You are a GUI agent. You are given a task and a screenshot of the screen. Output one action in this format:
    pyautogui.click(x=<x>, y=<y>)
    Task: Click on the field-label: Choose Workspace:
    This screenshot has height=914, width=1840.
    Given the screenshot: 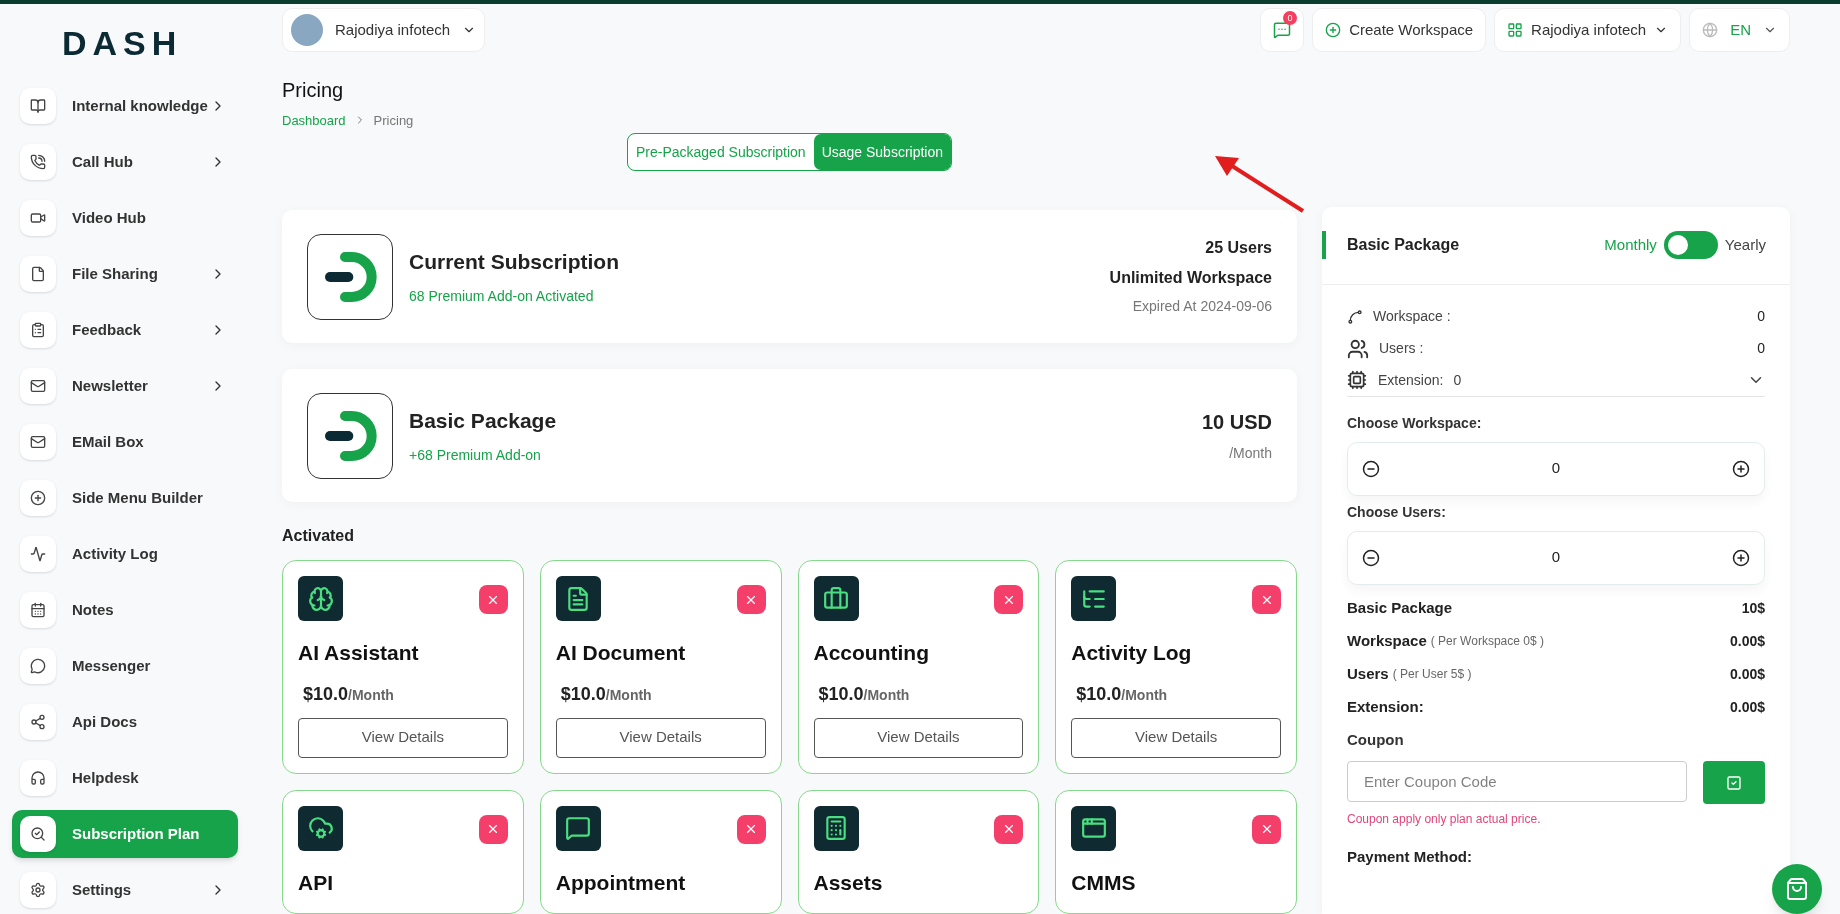 What is the action you would take?
    pyautogui.click(x=1414, y=423)
    